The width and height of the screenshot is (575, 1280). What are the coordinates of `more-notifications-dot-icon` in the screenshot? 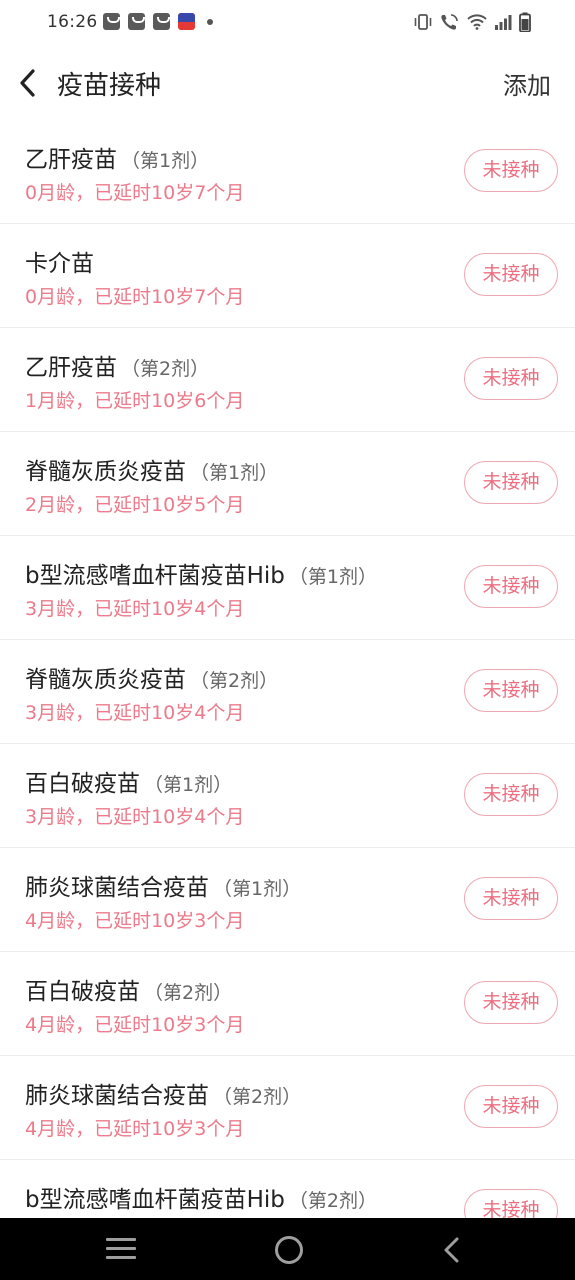 It's located at (210, 21).